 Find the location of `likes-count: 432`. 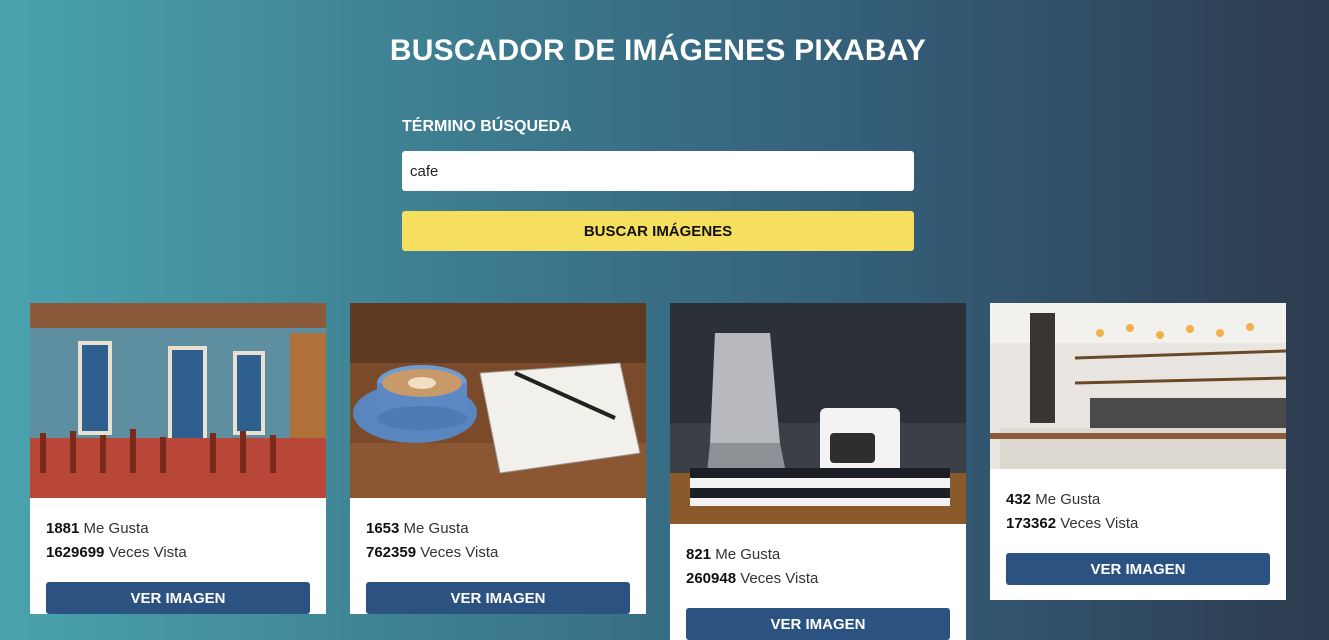

likes-count: 432 is located at coordinates (1019, 499).